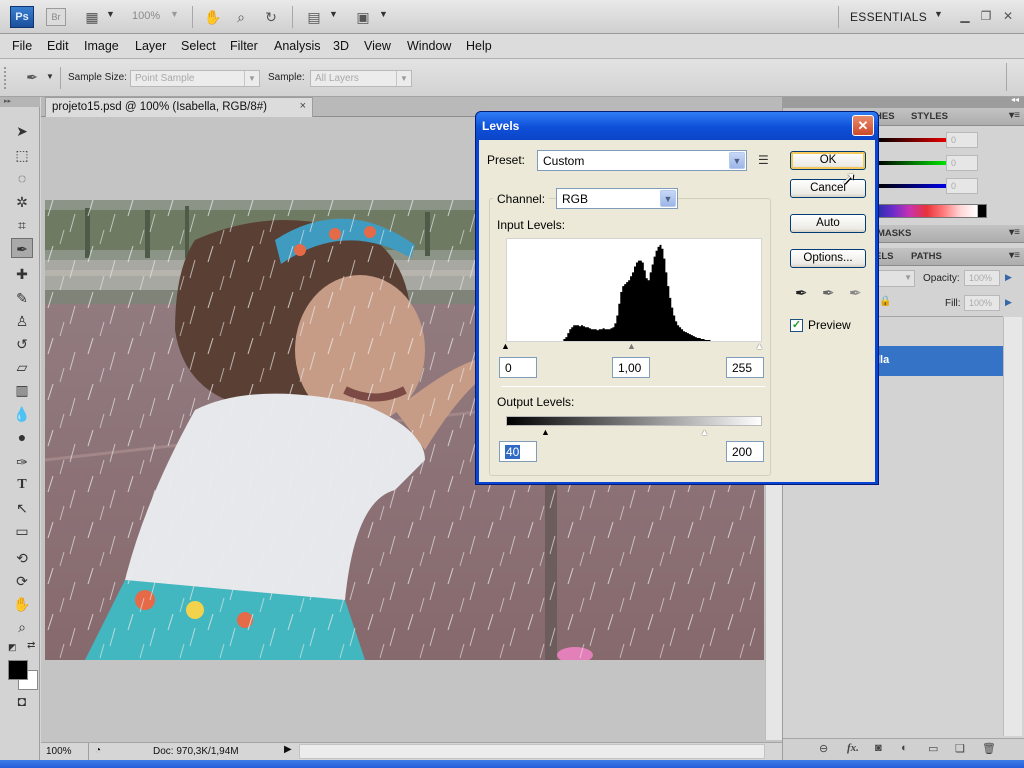 The width and height of the screenshot is (1024, 768). What do you see at coordinates (1015, 99) in the screenshot?
I see `collapse-panels-icon: ◂◂` at bounding box center [1015, 99].